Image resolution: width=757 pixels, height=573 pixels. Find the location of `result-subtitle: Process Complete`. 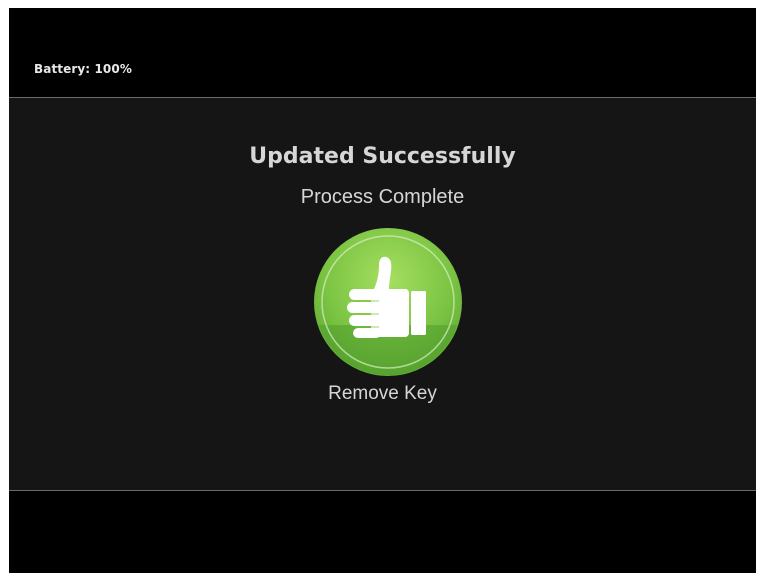

result-subtitle: Process Complete is located at coordinates (382, 197).